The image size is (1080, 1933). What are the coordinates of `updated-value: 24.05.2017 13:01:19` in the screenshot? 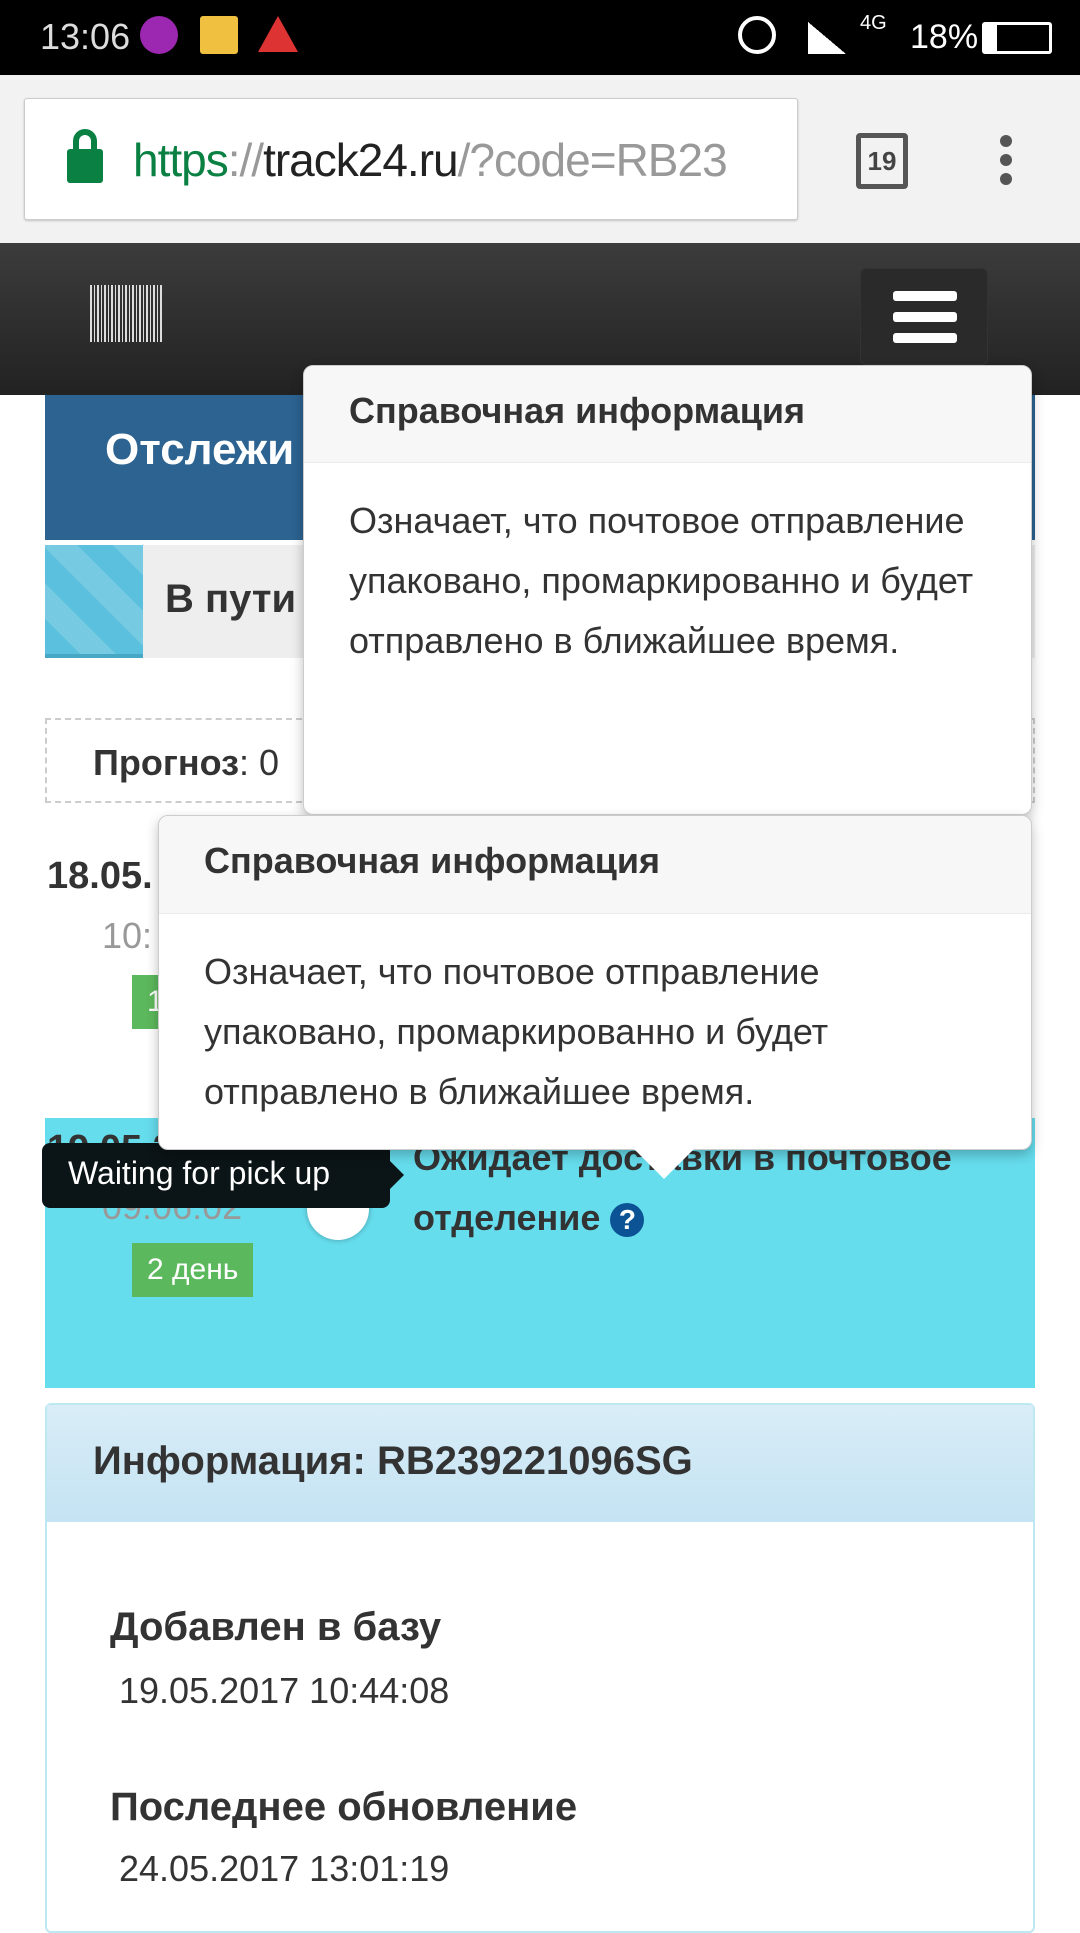 It's located at (284, 1868).